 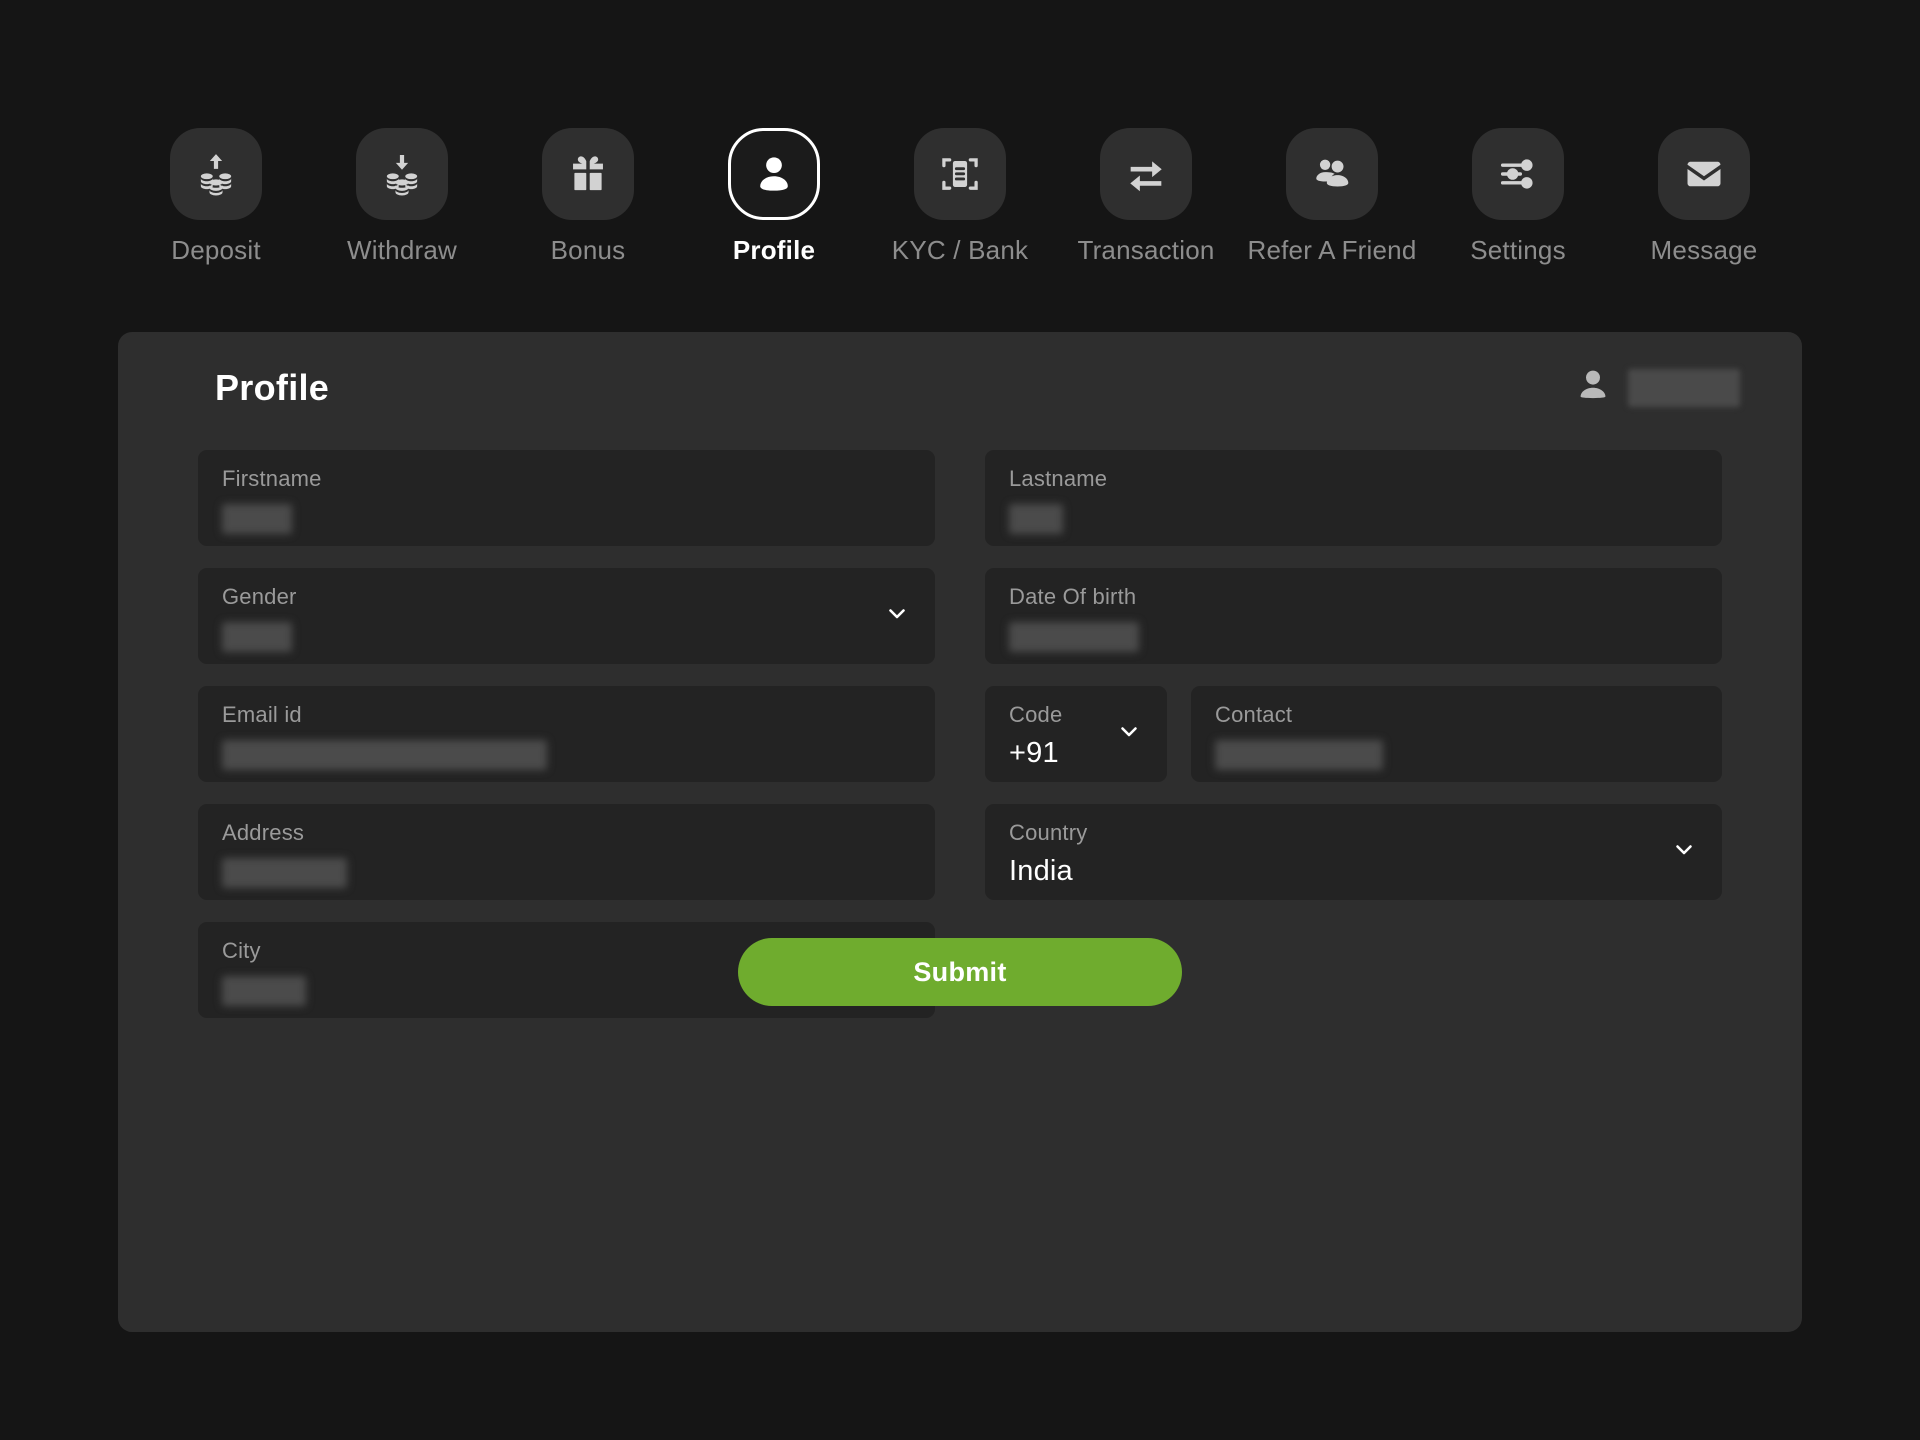 What do you see at coordinates (1332, 250) in the screenshot?
I see `nav-label-refer-a-friend: Refer A Friend` at bounding box center [1332, 250].